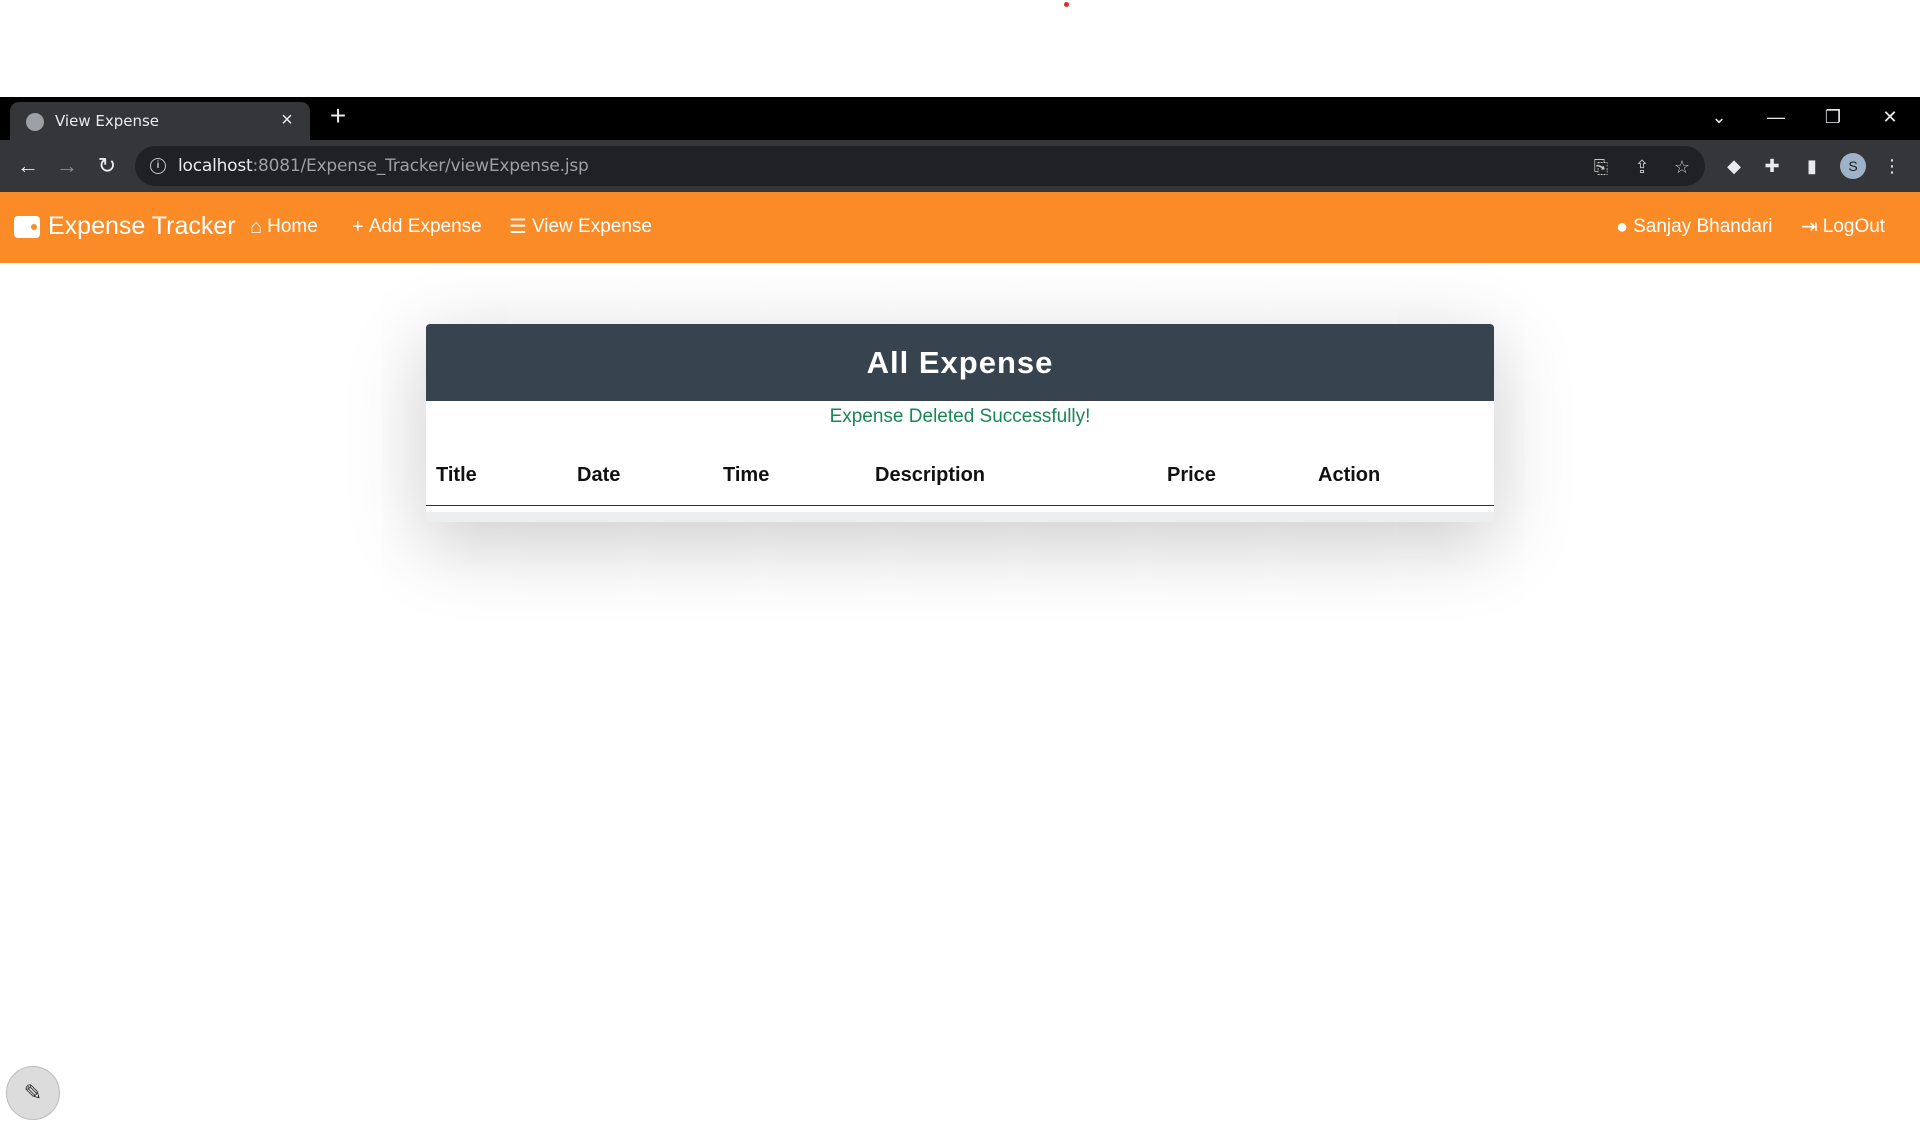 The width and height of the screenshot is (1920, 1124). What do you see at coordinates (1890, 117) in the screenshot?
I see `close-window-button: ✕` at bounding box center [1890, 117].